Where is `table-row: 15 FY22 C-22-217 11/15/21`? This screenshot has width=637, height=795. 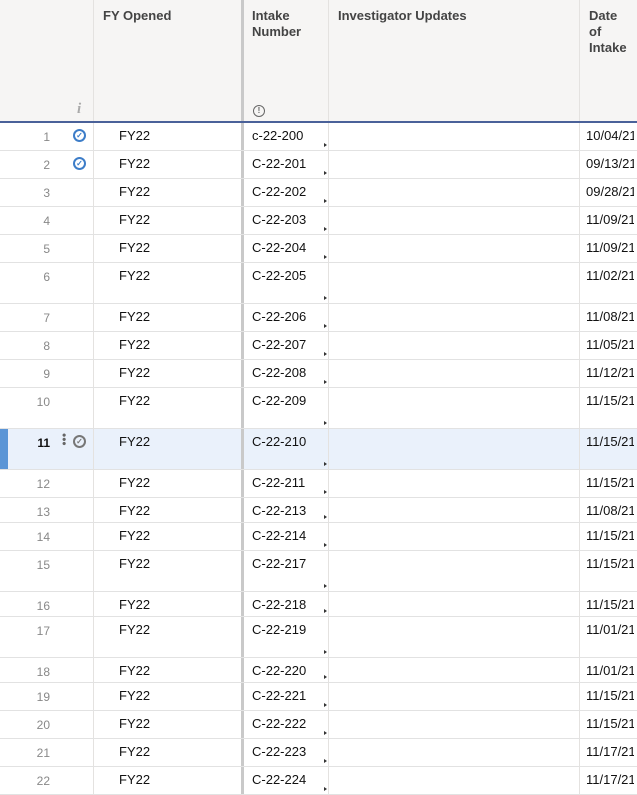
table-row: 15 FY22 C-22-217 11/15/21 is located at coordinates (318, 571).